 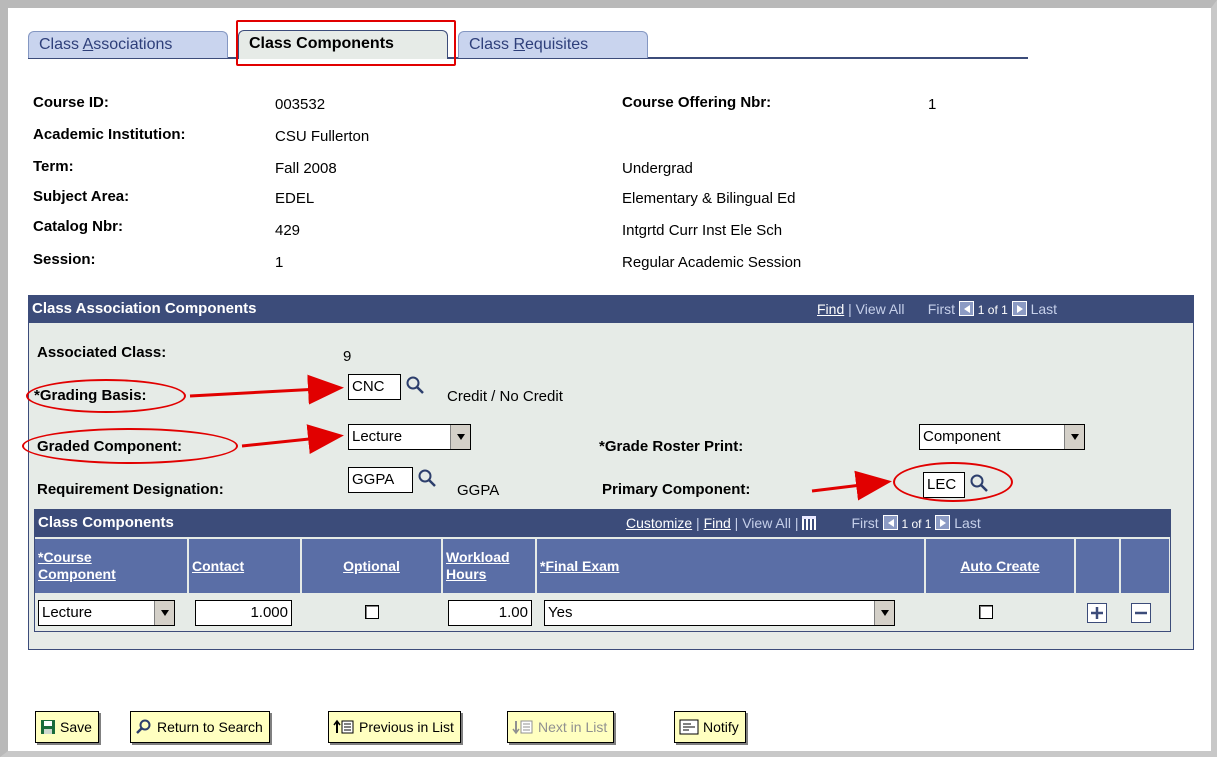 What do you see at coordinates (266, 389) in the screenshot?
I see `grading-basis-arrow` at bounding box center [266, 389].